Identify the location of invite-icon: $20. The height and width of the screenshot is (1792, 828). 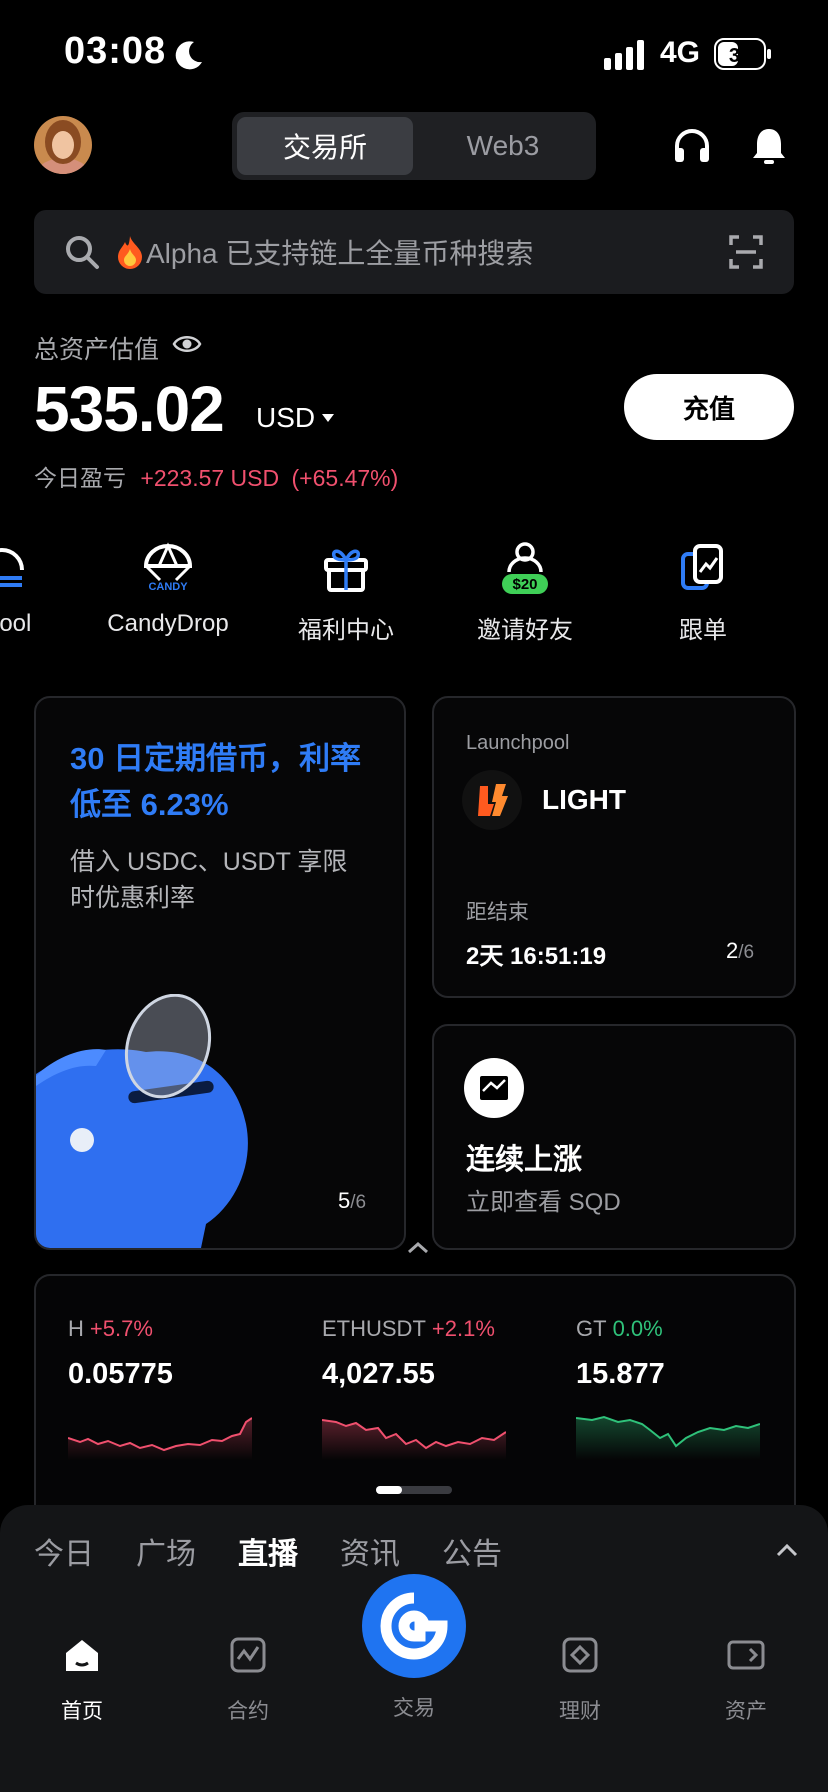
(525, 568).